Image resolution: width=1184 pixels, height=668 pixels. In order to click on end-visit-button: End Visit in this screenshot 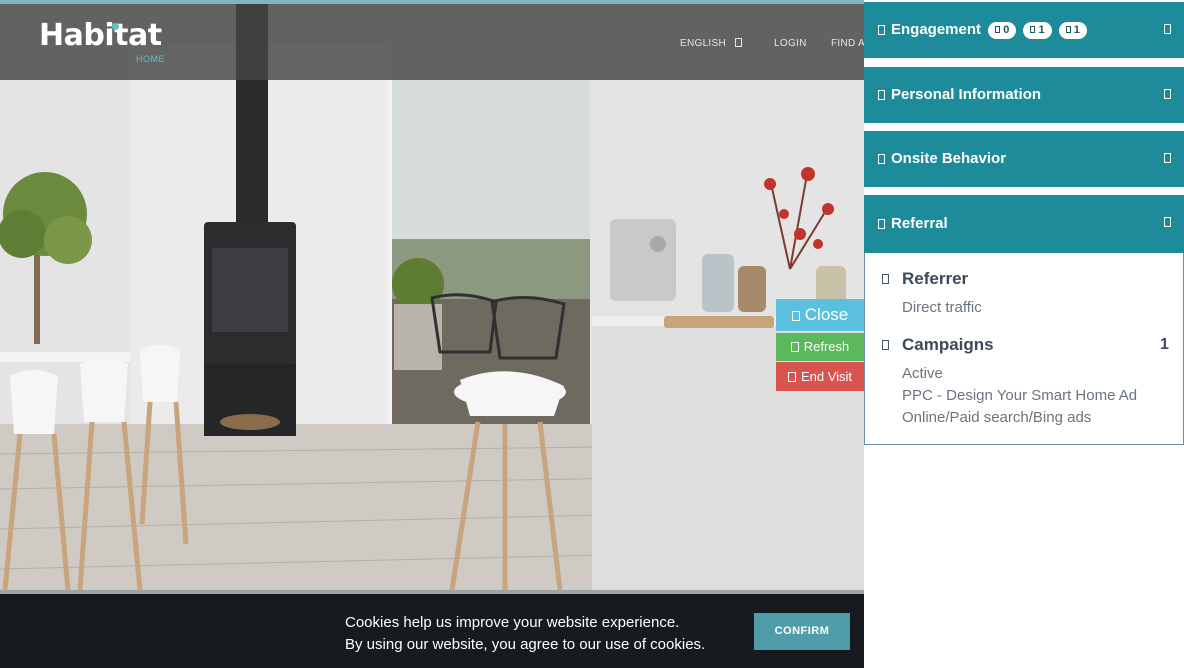, I will do `click(820, 376)`.